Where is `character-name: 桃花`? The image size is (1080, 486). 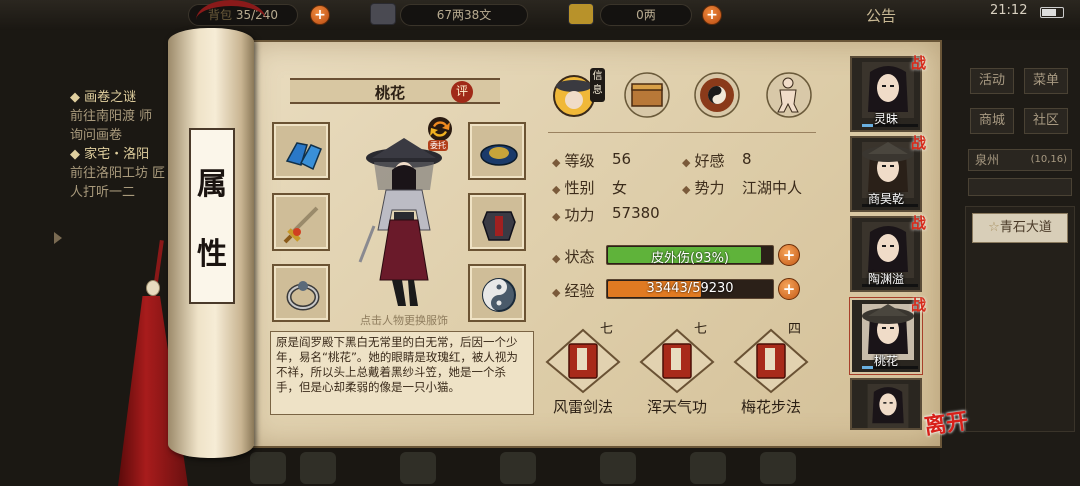
character-name: 桃花 is located at coordinates (390, 93).